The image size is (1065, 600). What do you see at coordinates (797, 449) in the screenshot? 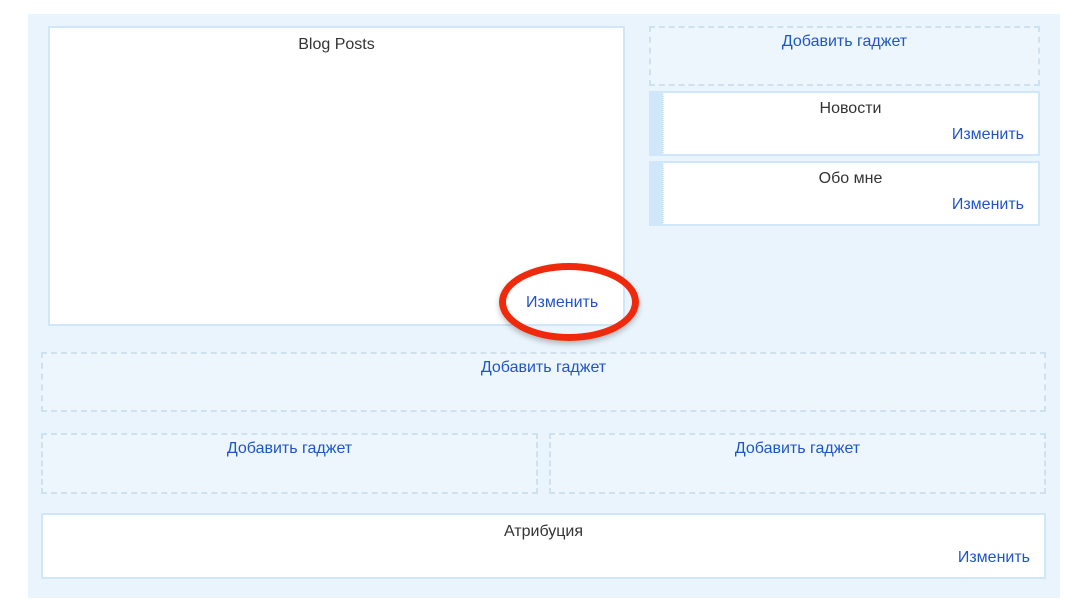
I see `footer-right-add-gadget-link: Добавить гаджет` at bounding box center [797, 449].